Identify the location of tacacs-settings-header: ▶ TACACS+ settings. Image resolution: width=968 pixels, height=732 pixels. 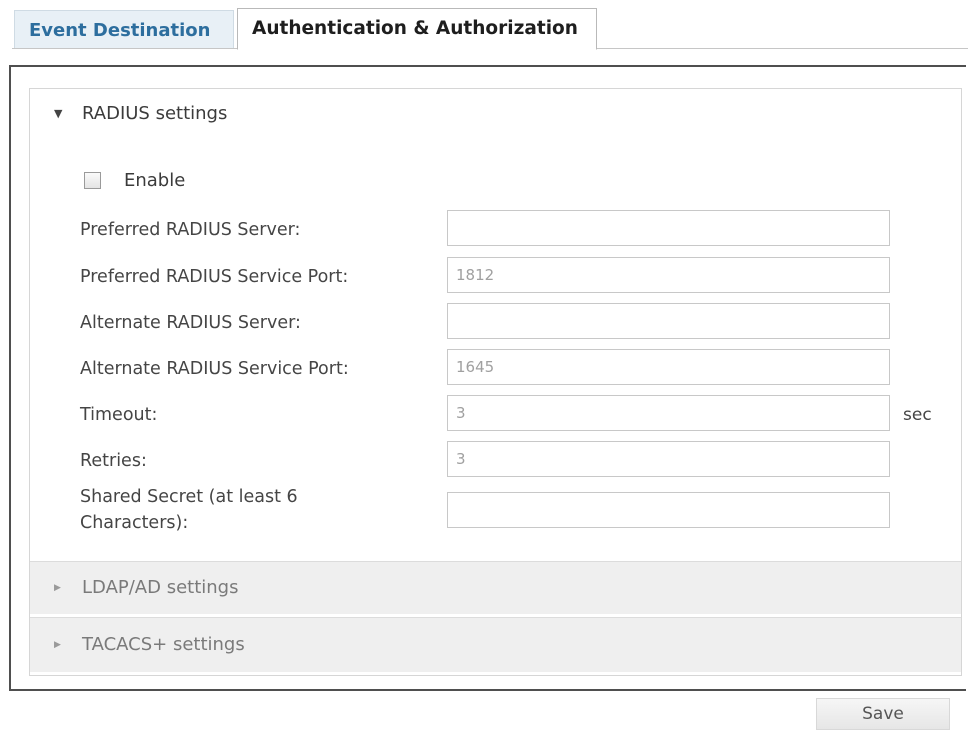
(495, 644).